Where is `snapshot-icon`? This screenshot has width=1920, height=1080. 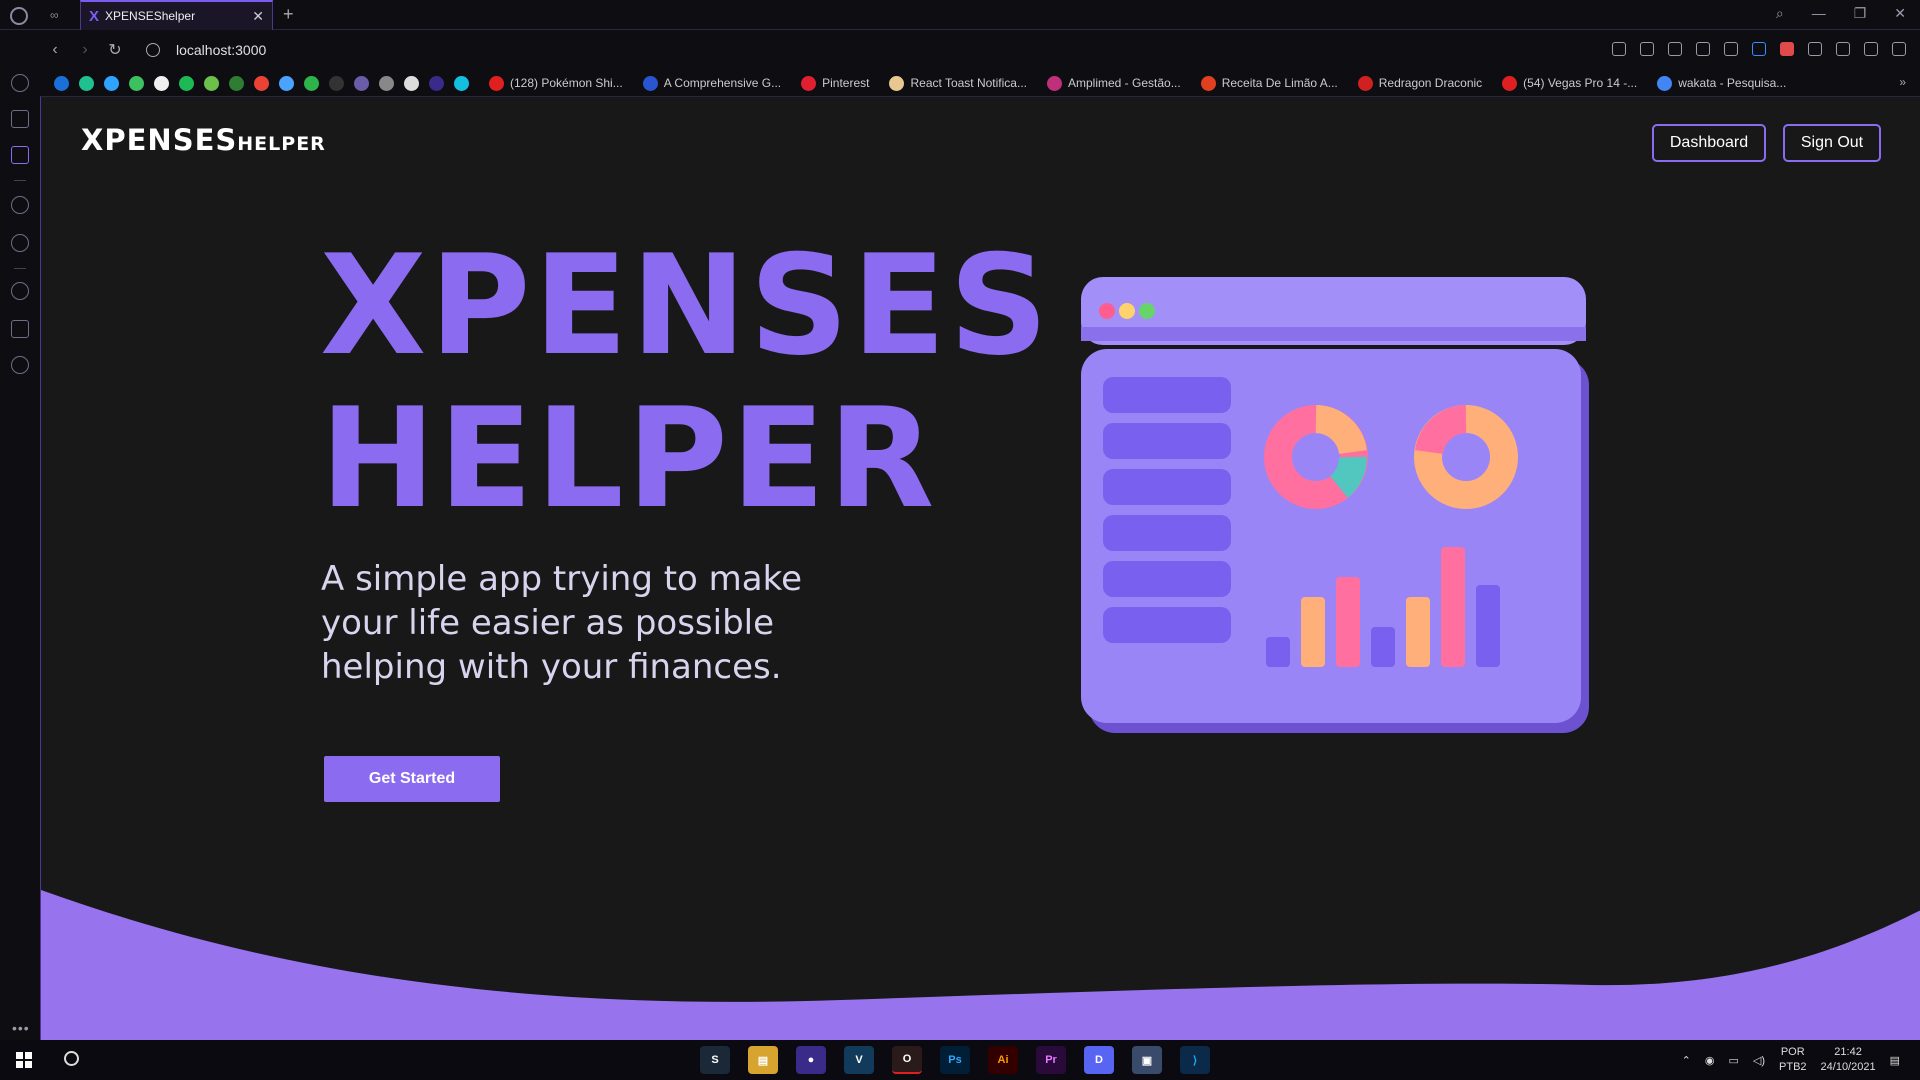
snapshot-icon is located at coordinates (1647, 49).